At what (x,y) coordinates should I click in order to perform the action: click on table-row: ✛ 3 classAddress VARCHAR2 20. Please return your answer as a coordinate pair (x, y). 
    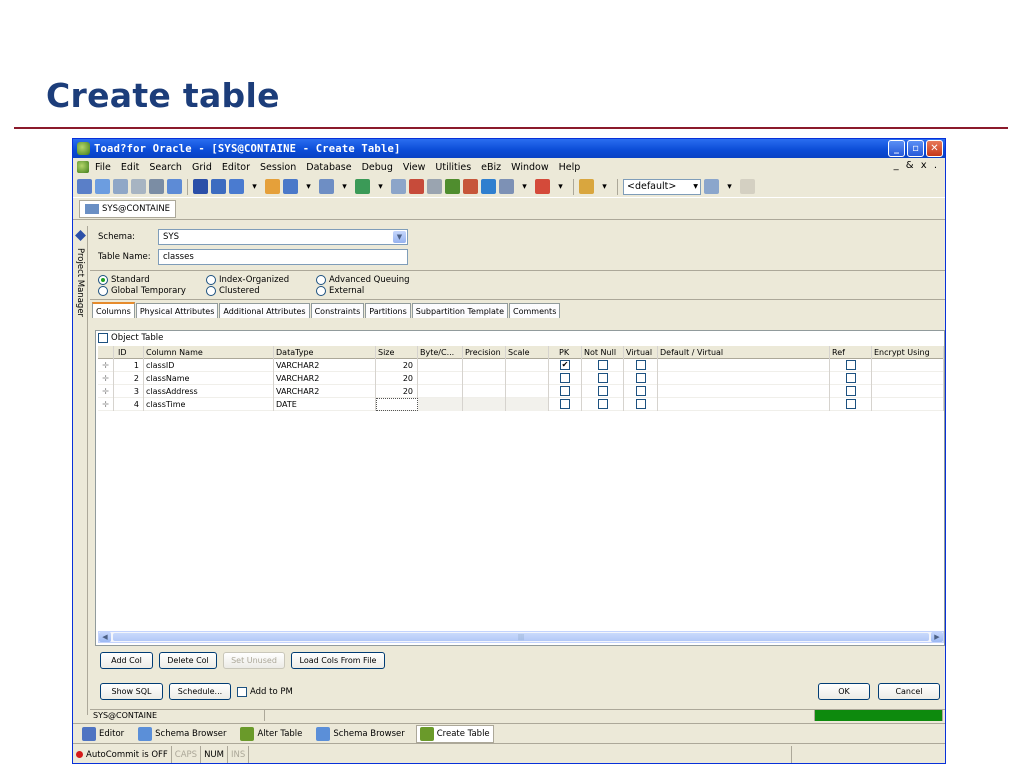
    Looking at the image, I should click on (521, 391).